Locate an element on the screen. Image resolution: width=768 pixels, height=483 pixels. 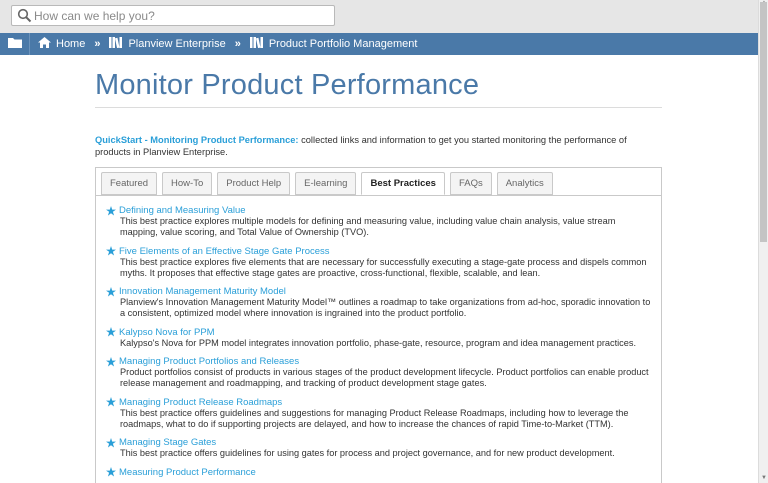
search-box is located at coordinates (173, 15).